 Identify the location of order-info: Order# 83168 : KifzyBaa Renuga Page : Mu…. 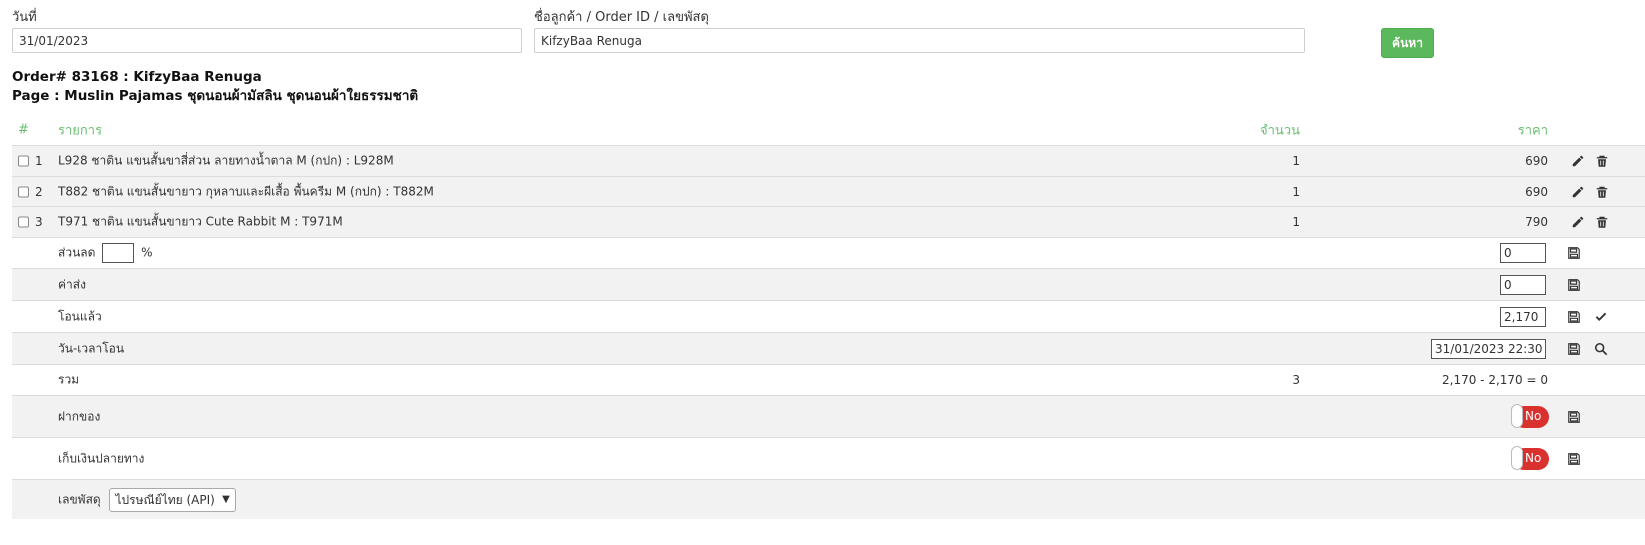
(215, 87).